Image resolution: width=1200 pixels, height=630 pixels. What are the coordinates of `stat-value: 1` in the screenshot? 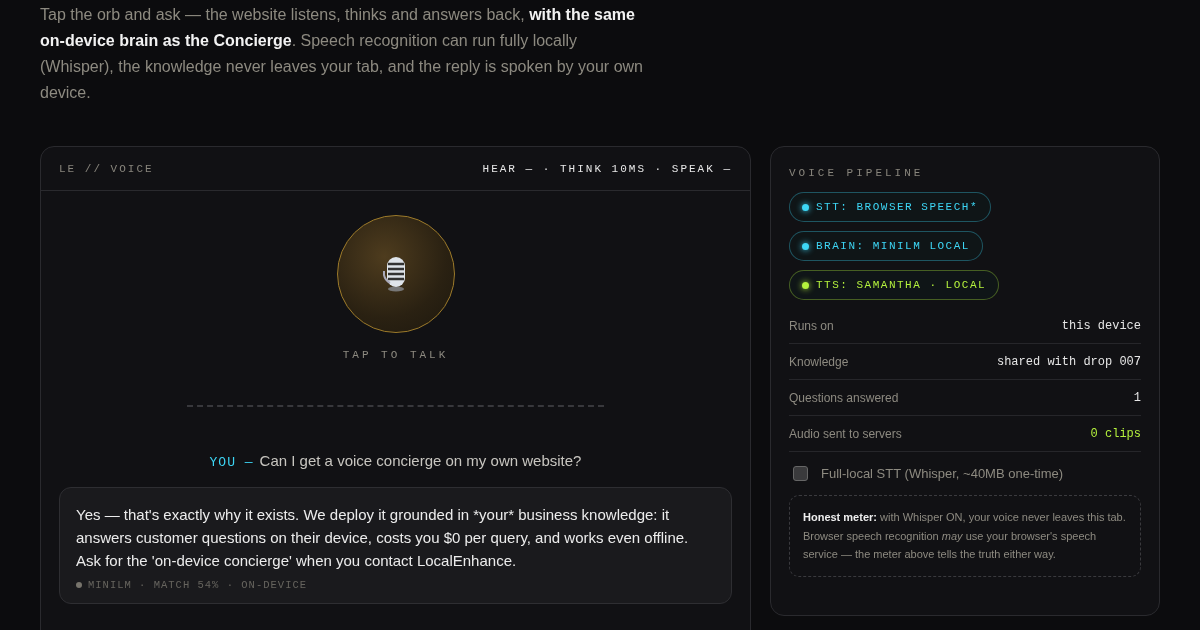 It's located at (1137, 397).